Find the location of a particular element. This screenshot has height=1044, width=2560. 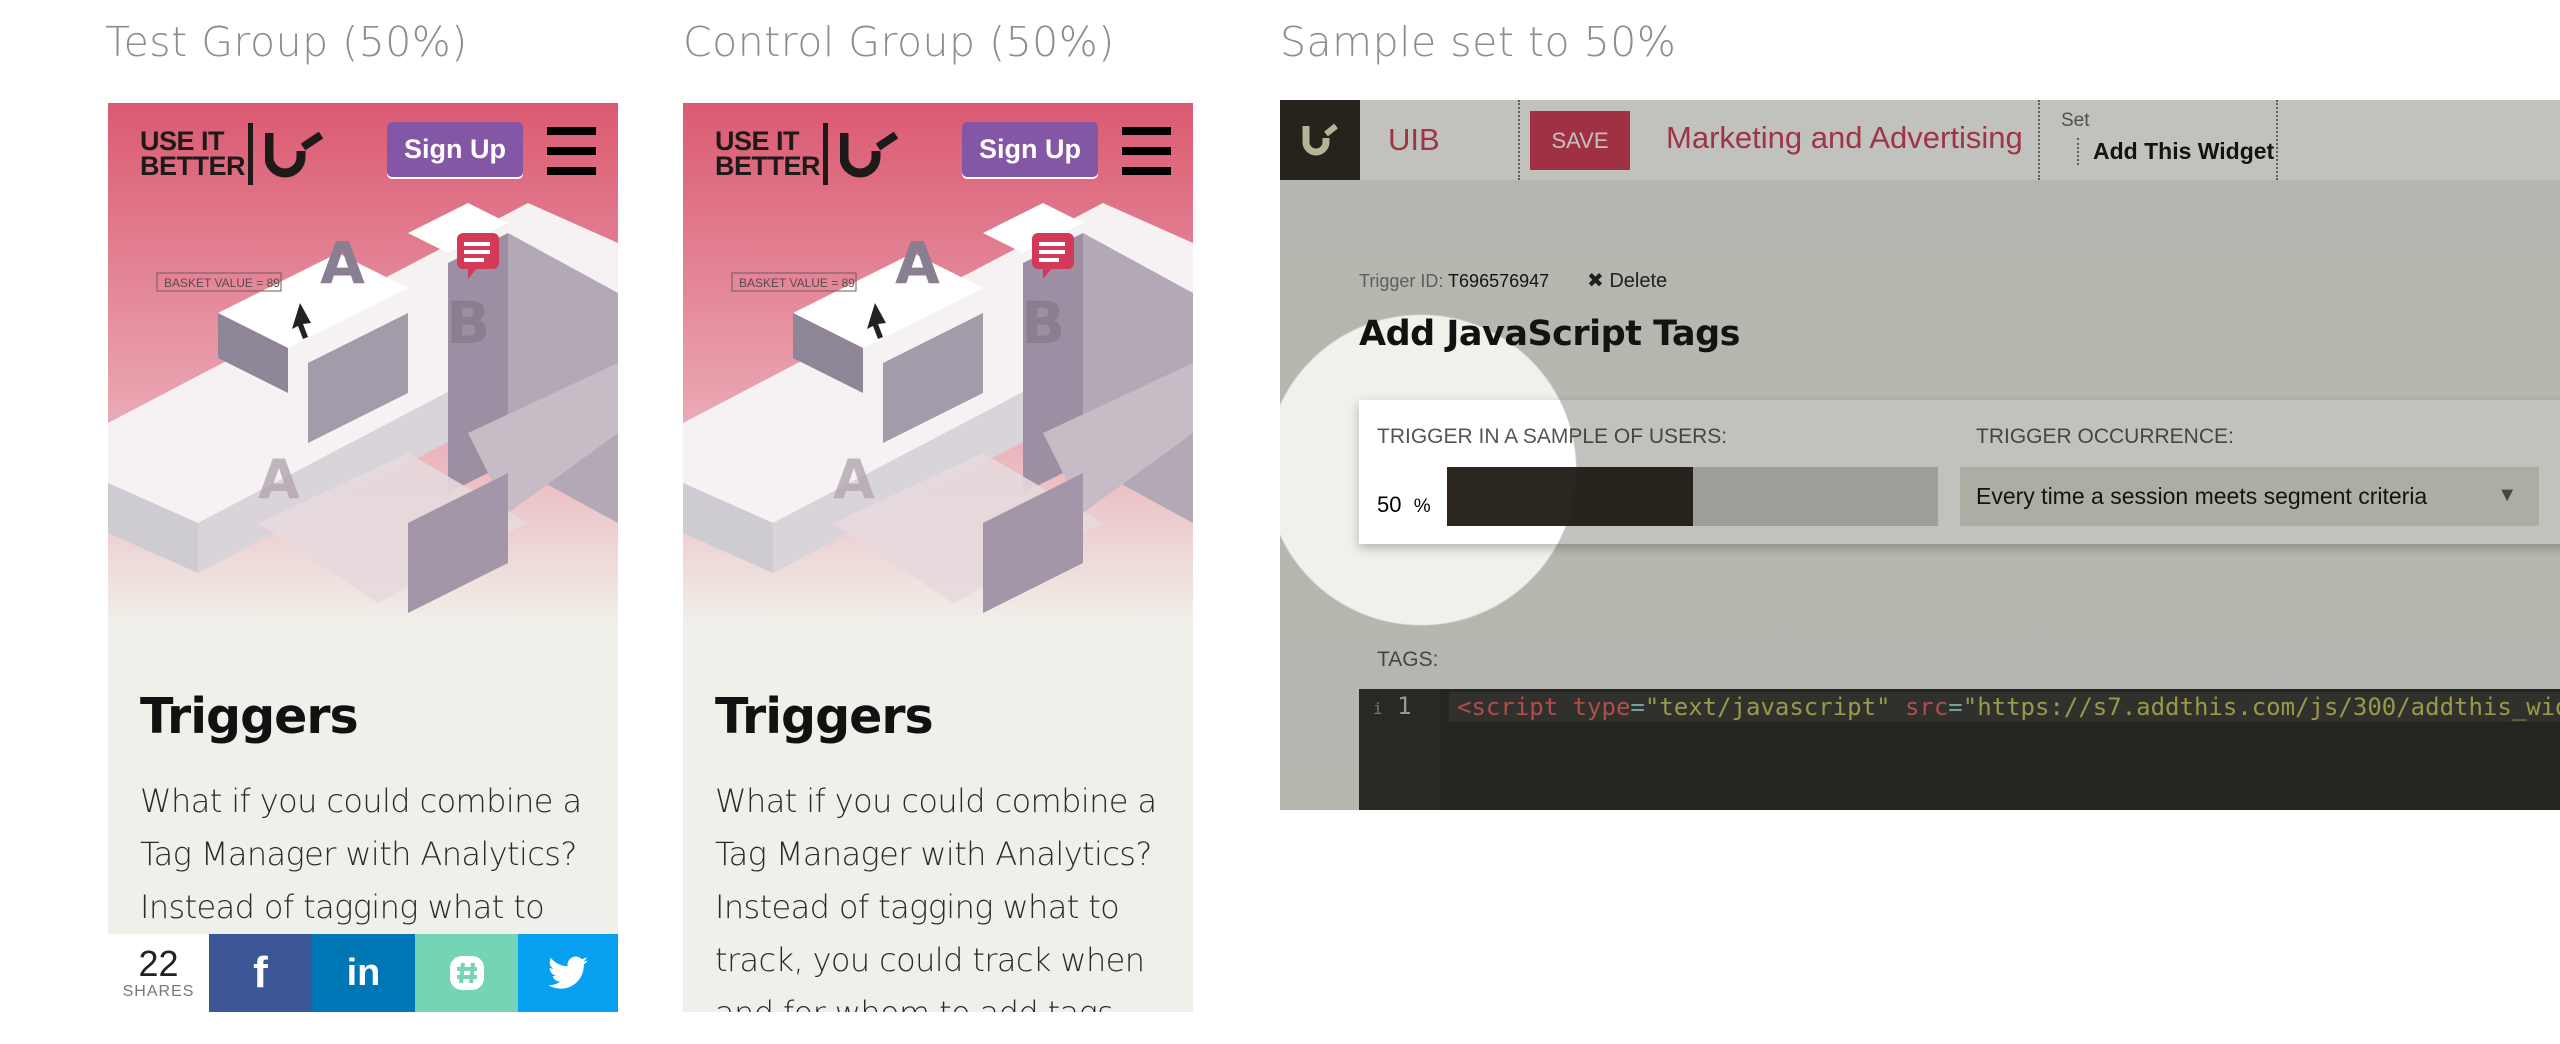

slack-icon is located at coordinates (466, 973).